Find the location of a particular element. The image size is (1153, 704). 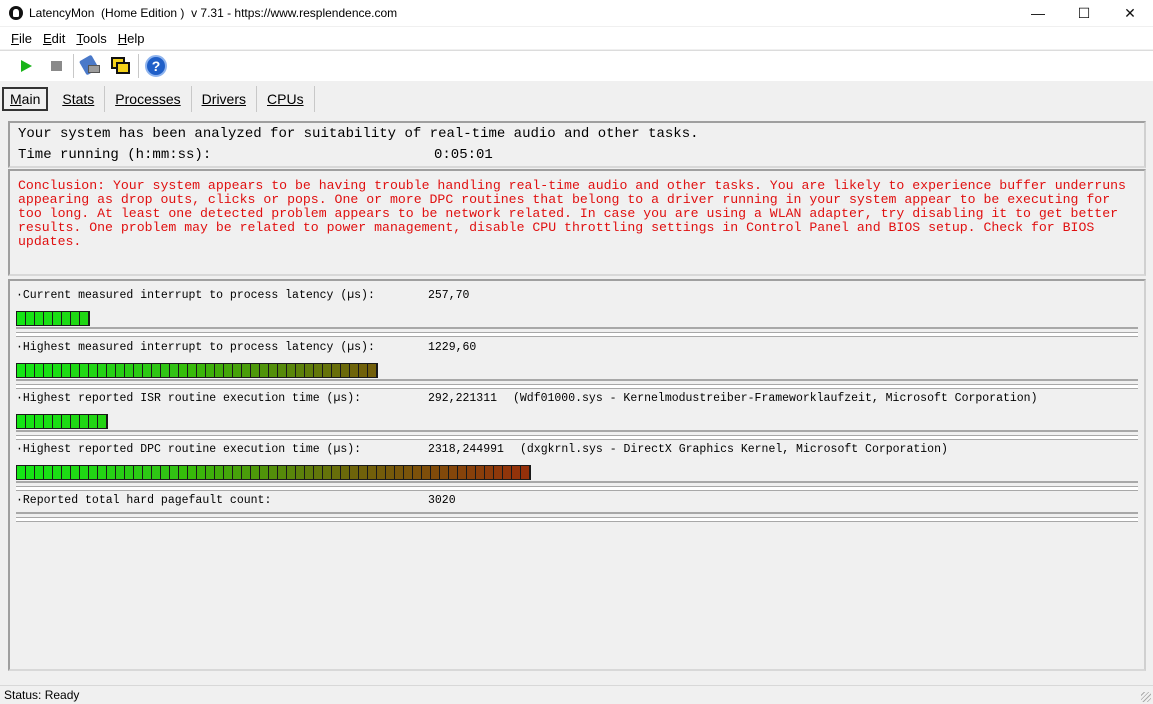

resize-grip is located at coordinates (1146, 697).